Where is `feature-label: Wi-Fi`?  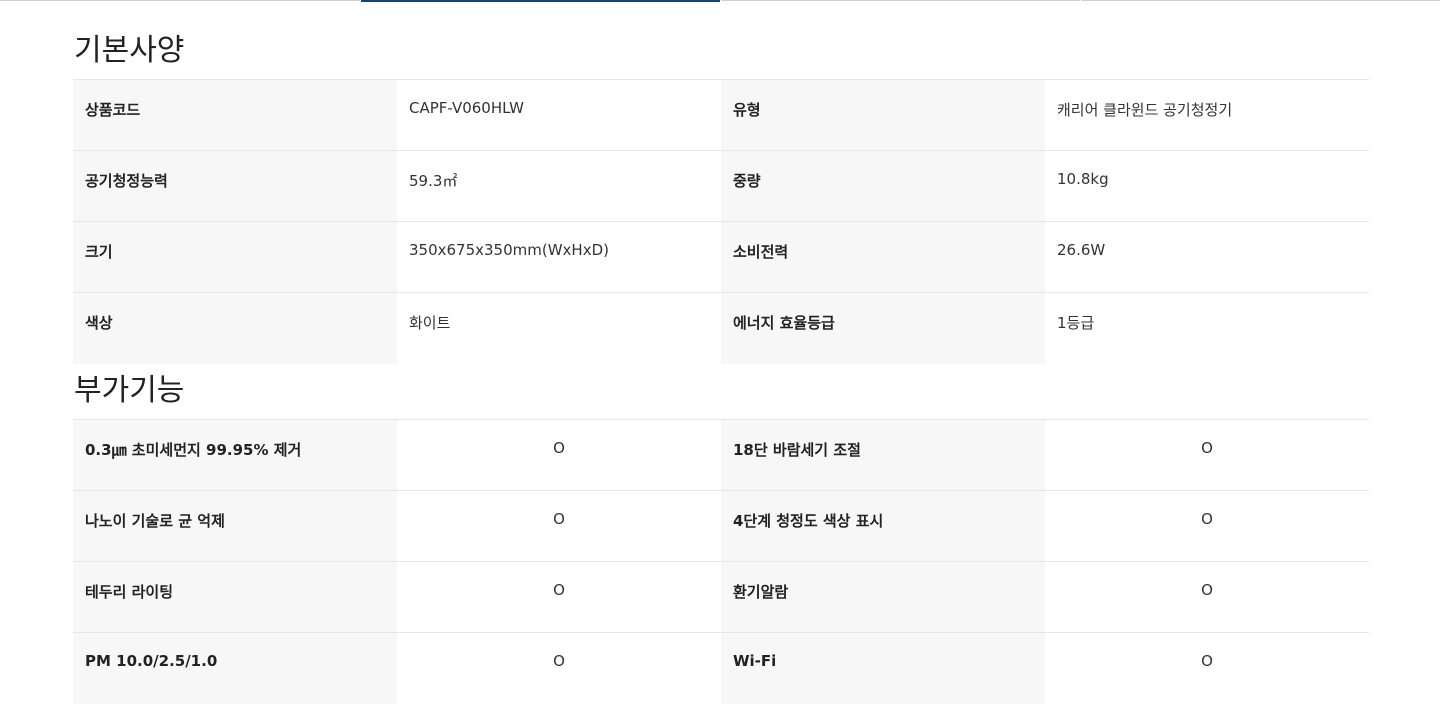
feature-label: Wi-Fi is located at coordinates (883, 668).